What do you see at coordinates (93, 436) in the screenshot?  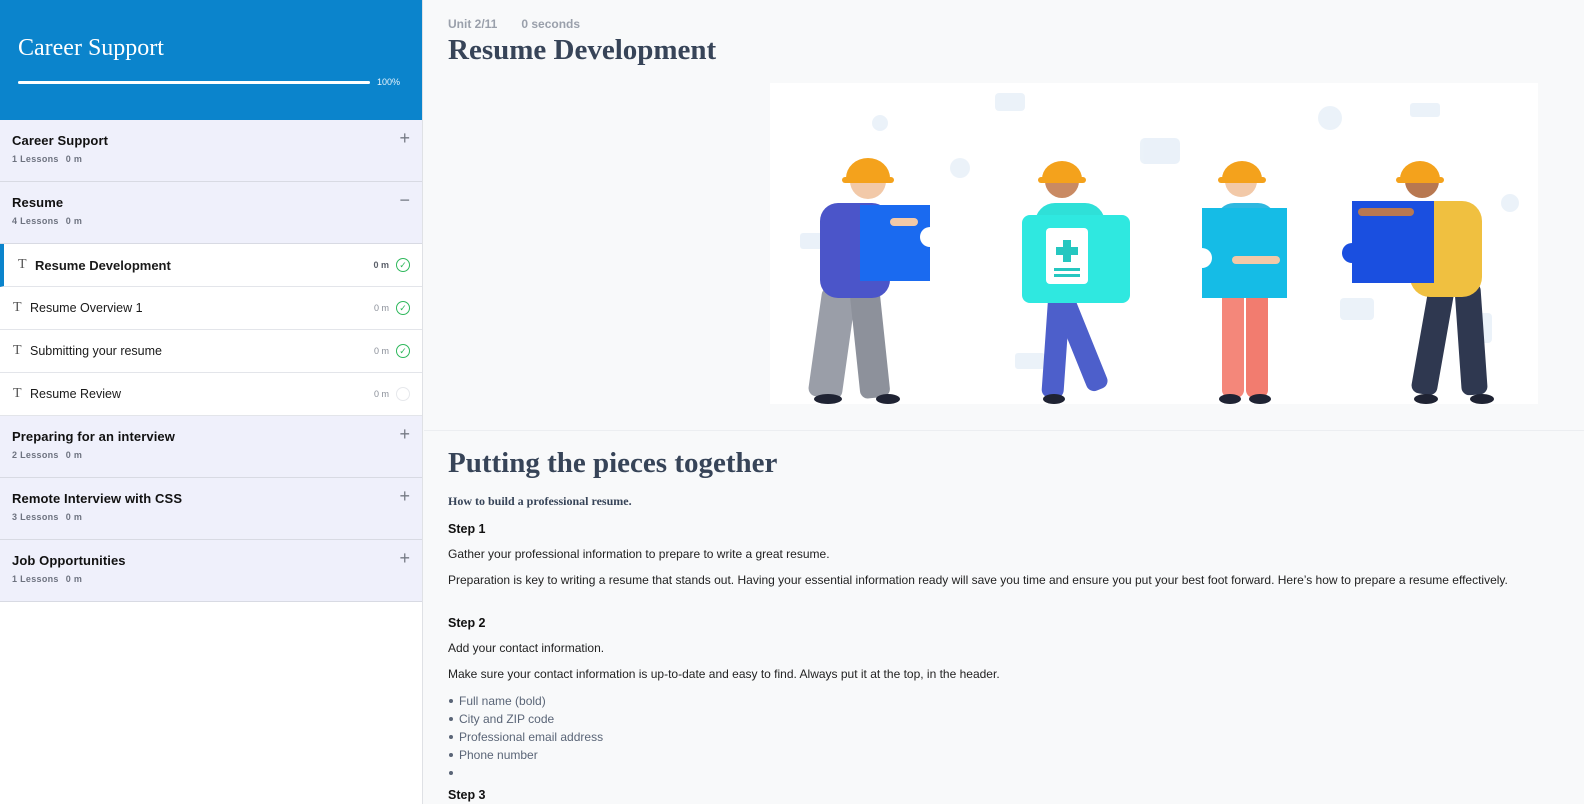 I see `section-title: Preparing for an interview` at bounding box center [93, 436].